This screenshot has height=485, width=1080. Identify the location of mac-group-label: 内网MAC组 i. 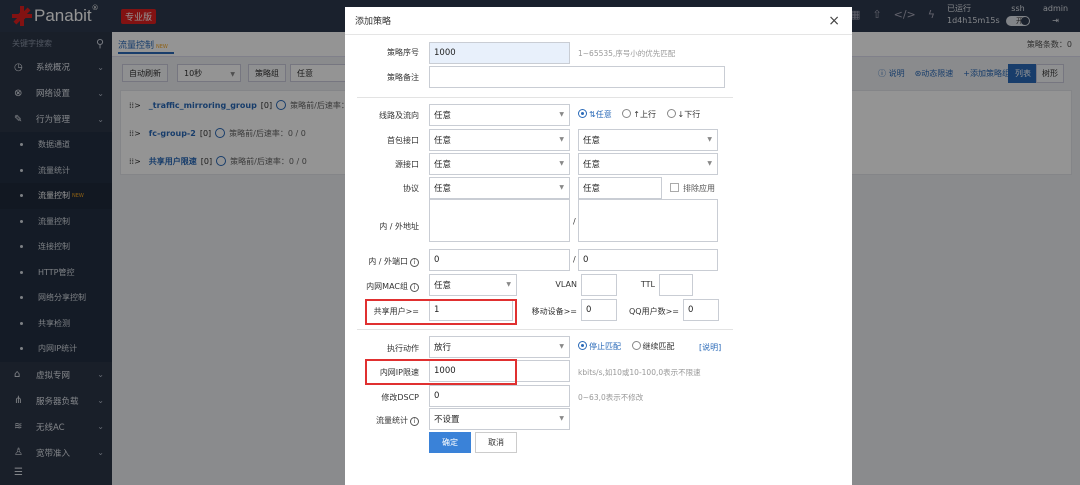
(389, 286).